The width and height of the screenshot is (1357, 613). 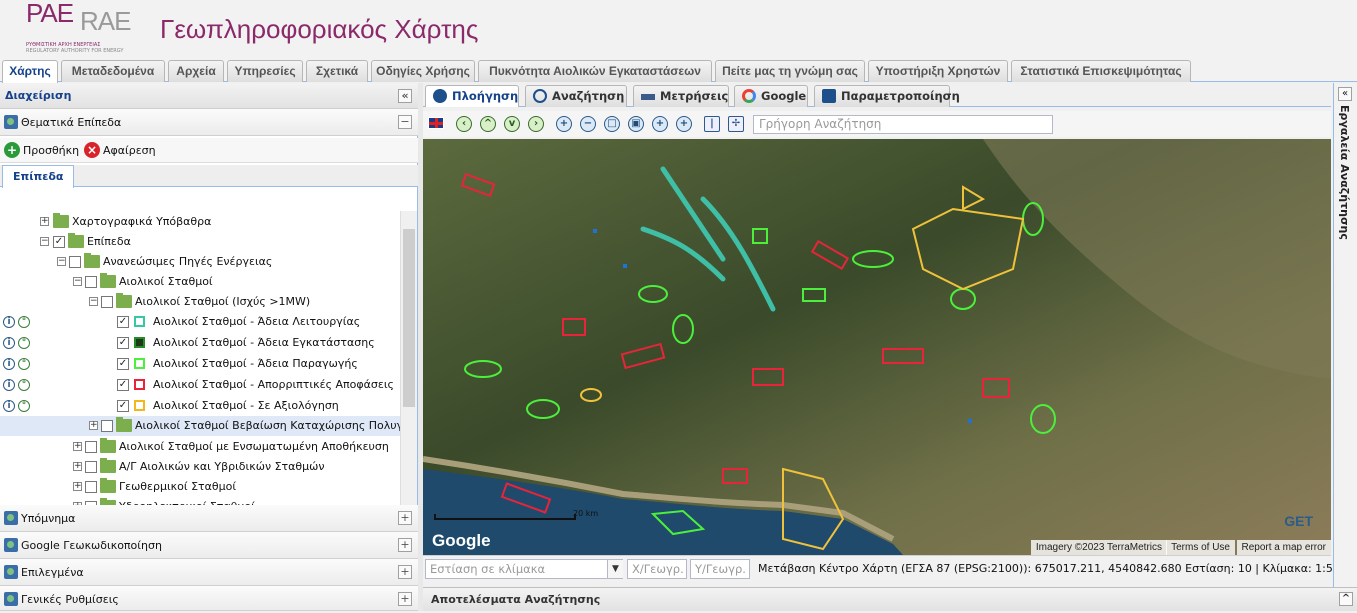 I want to click on forward-icon: ›, so click(x=536, y=124).